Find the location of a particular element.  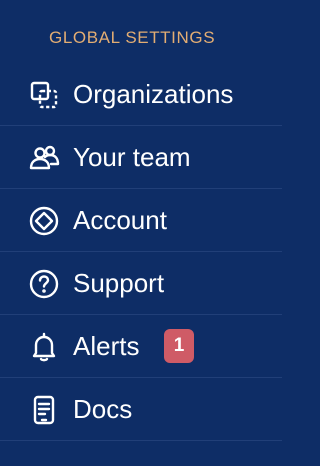

sidebar-item-account: Account is located at coordinates (141, 220).